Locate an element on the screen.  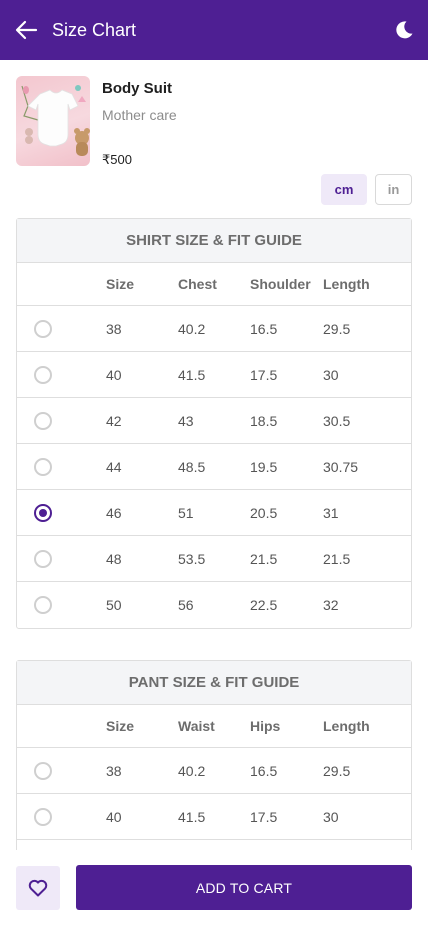
product-brand: Mother care is located at coordinates (139, 115).